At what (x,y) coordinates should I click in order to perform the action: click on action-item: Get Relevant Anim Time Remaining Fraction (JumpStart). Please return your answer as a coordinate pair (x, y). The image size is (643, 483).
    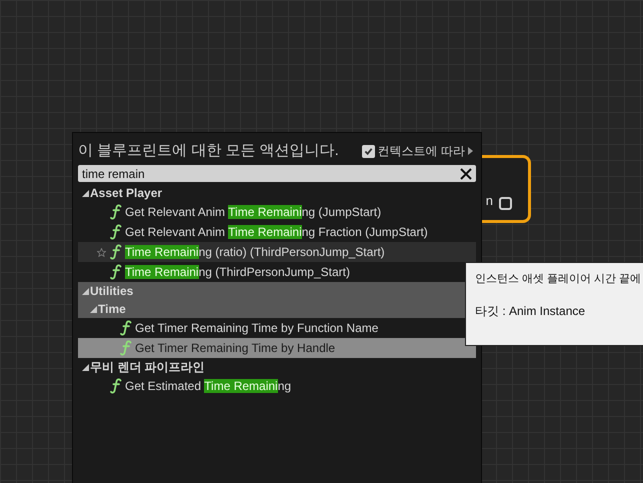
    Looking at the image, I should click on (277, 232).